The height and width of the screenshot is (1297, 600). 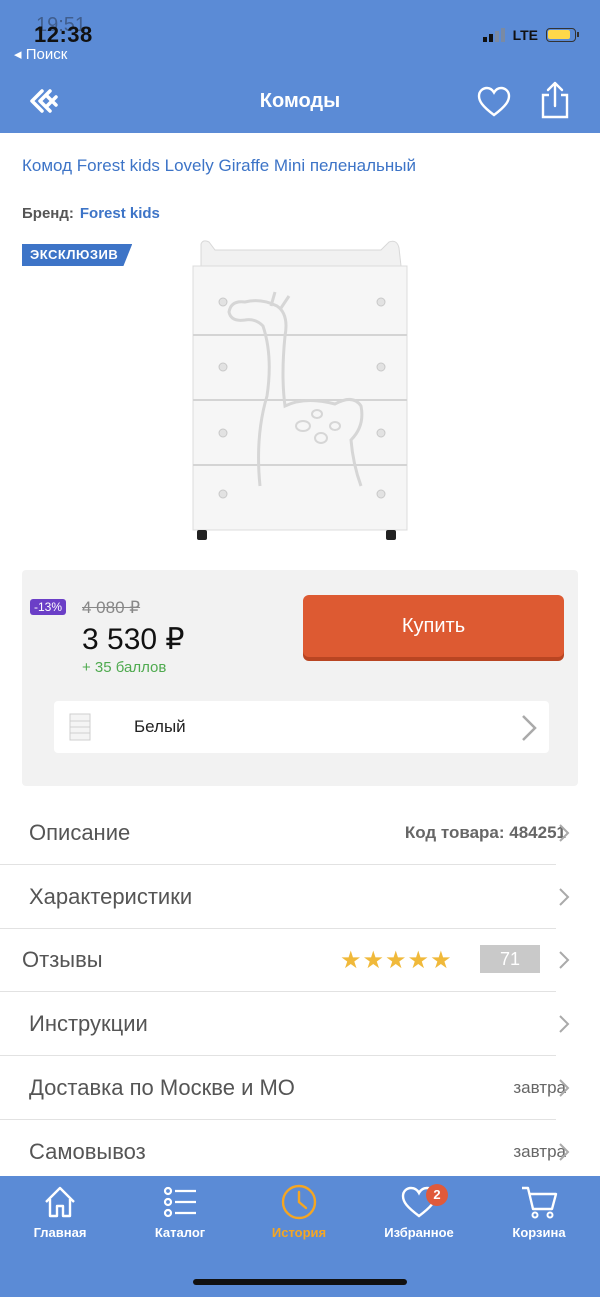 I want to click on brand-line: Бренд: Forest kids, so click(x=91, y=213).